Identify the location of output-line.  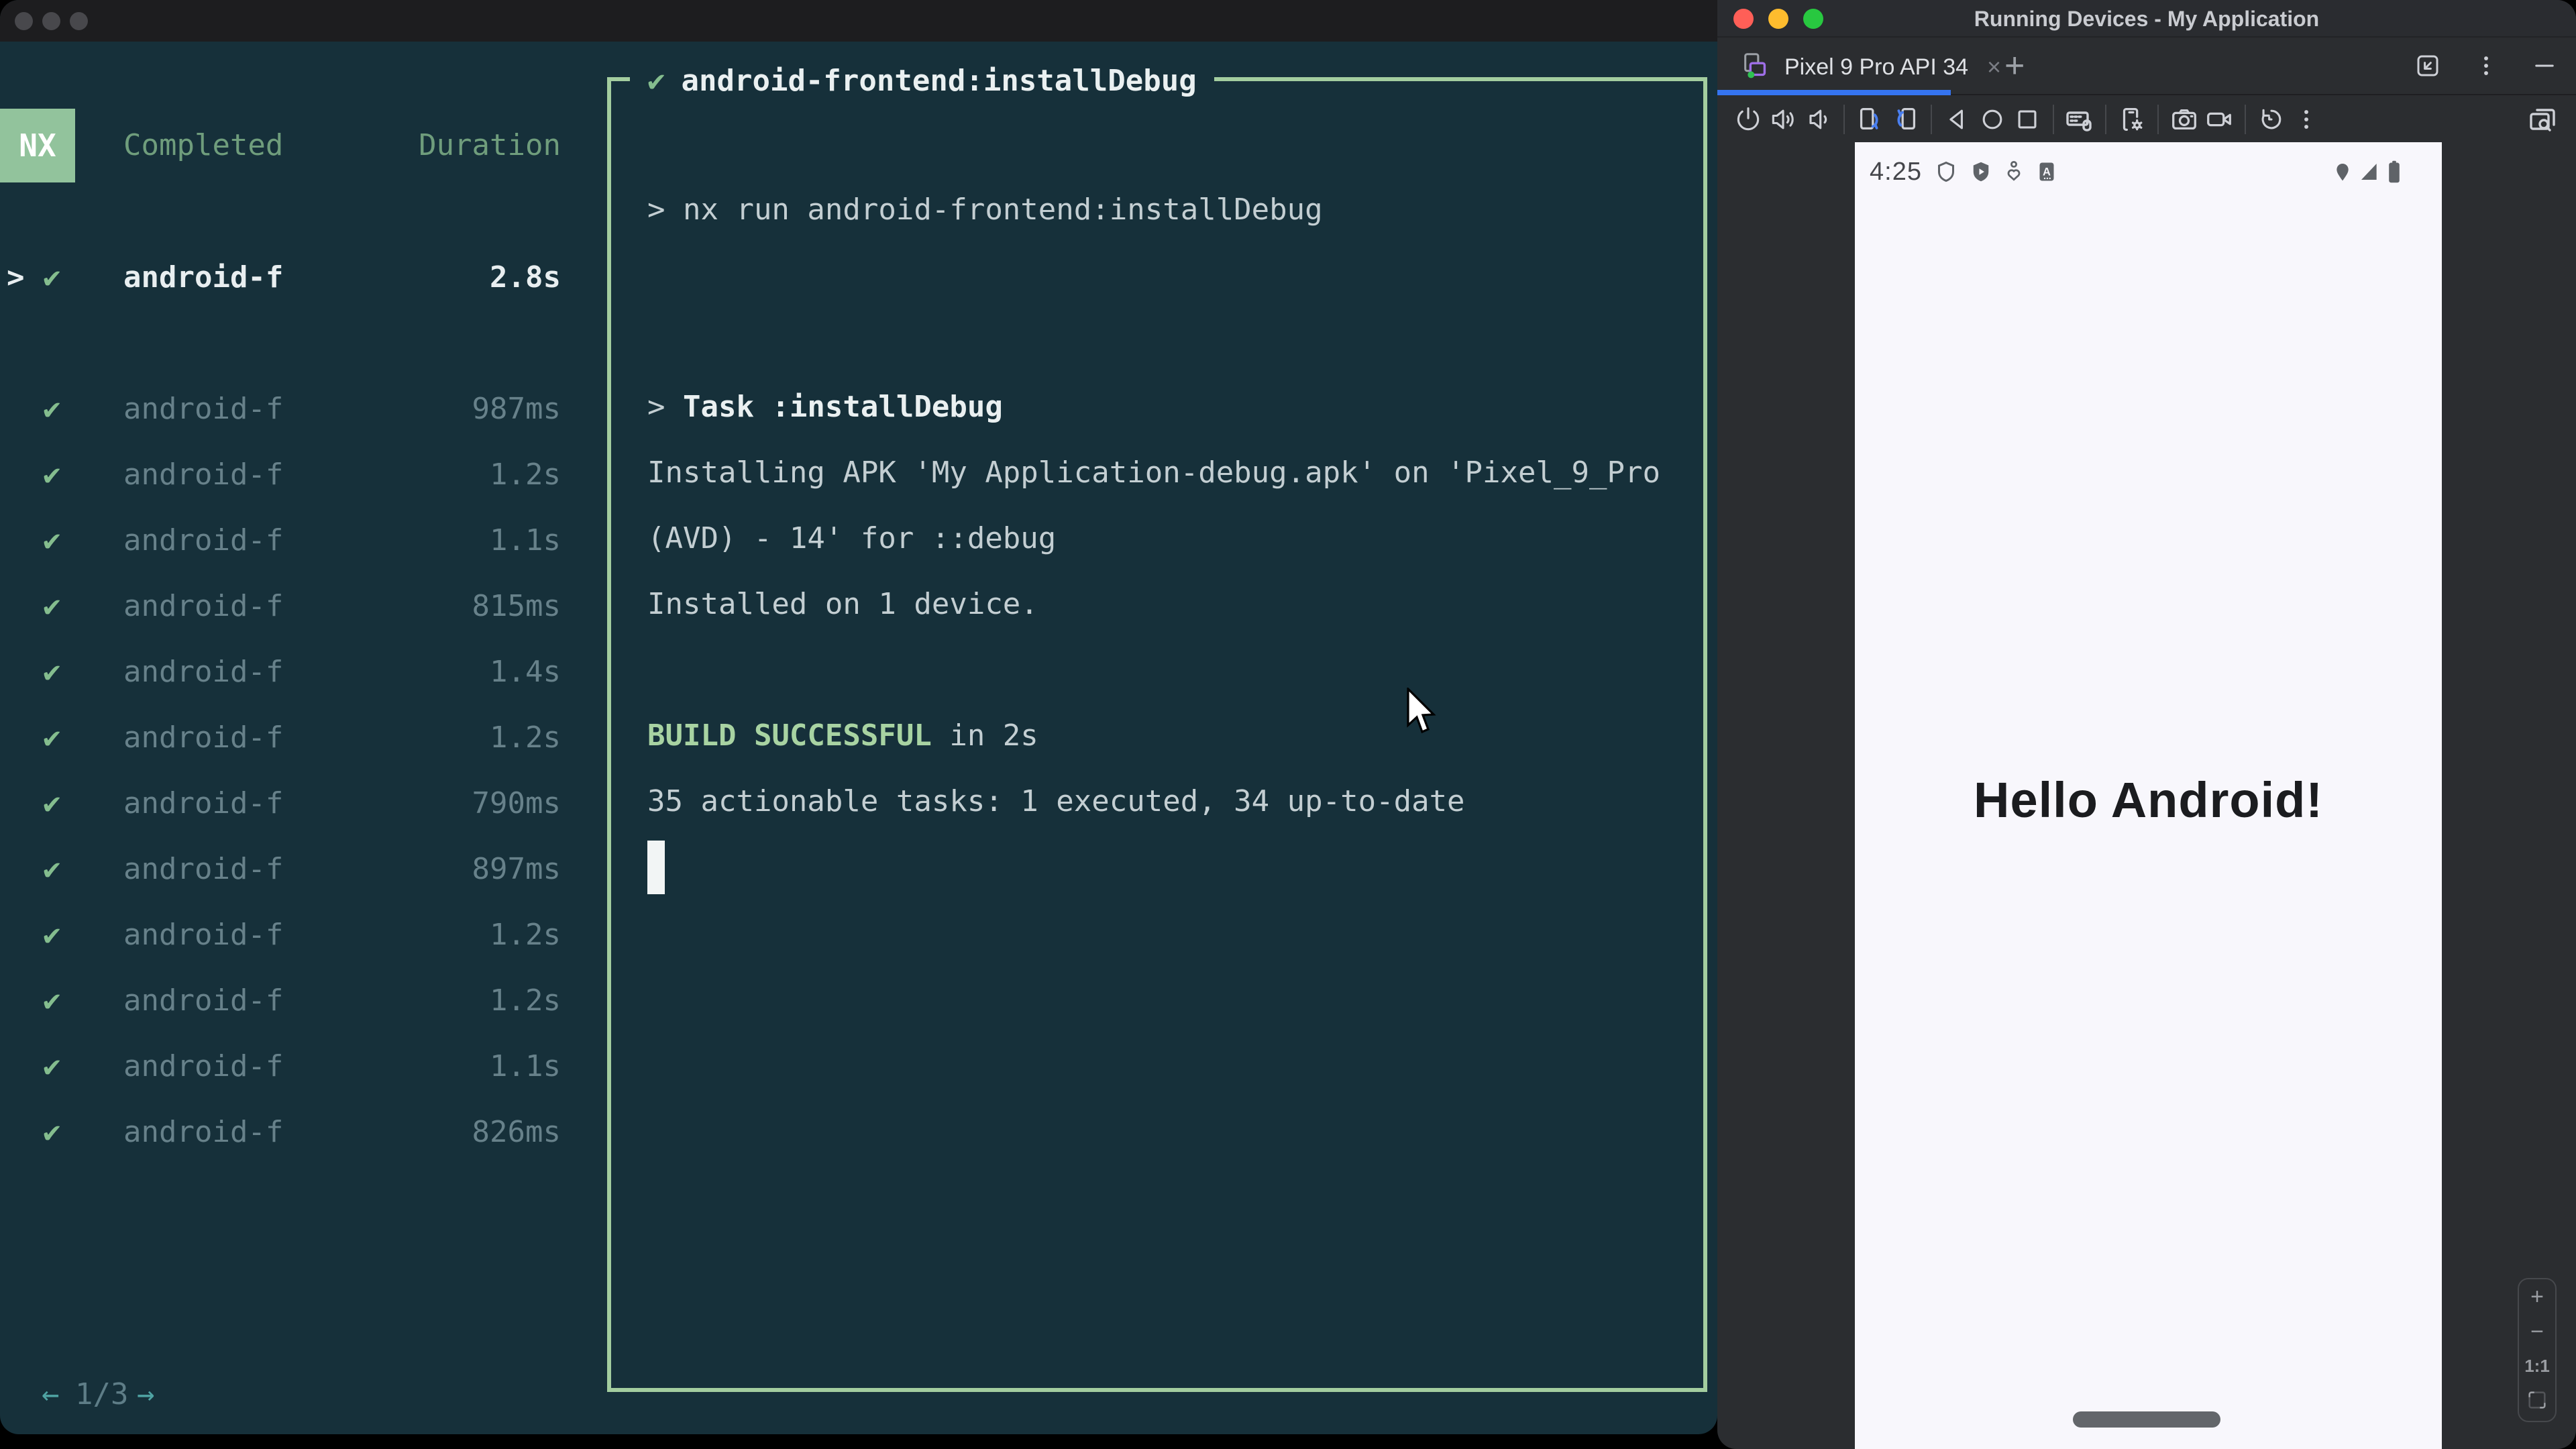
(1168, 867).